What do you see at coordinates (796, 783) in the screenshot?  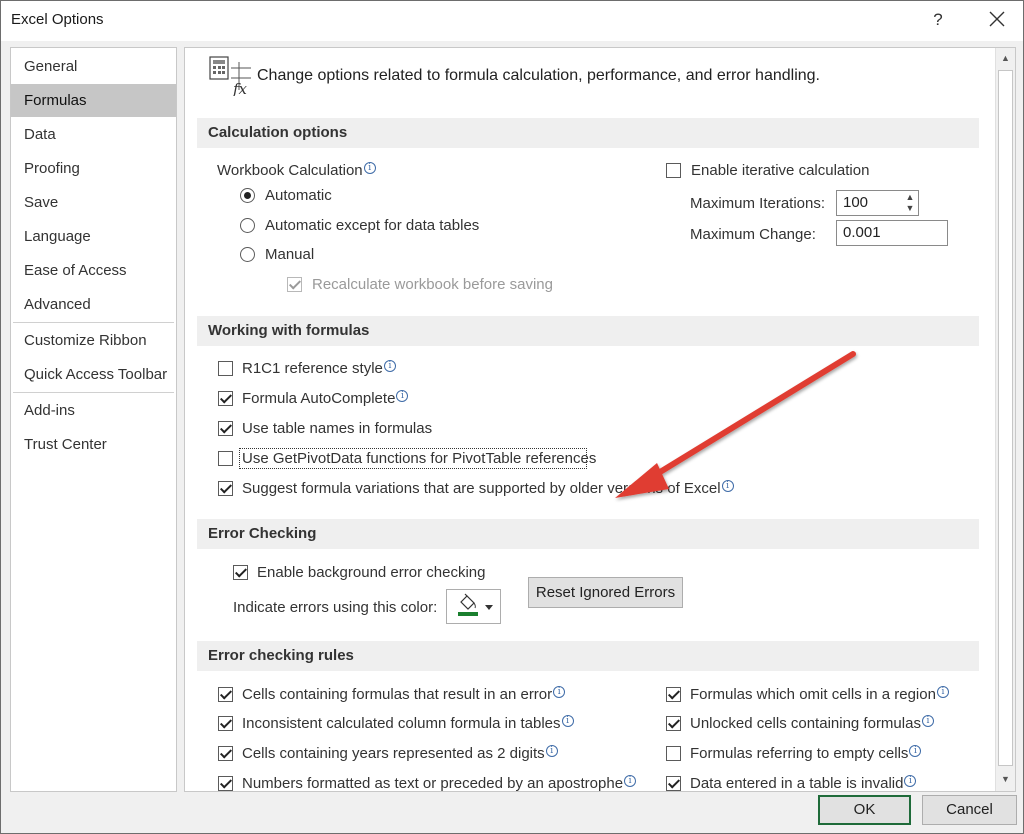 I see `rule-invalid-table-data-text: Data entered in a table is invalid` at bounding box center [796, 783].